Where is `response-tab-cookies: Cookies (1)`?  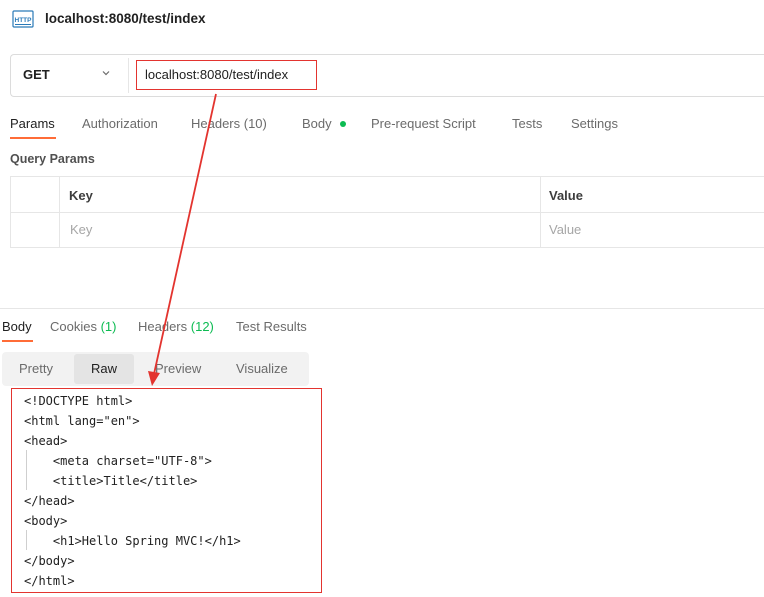
response-tab-cookies: Cookies (1) is located at coordinates (83, 326).